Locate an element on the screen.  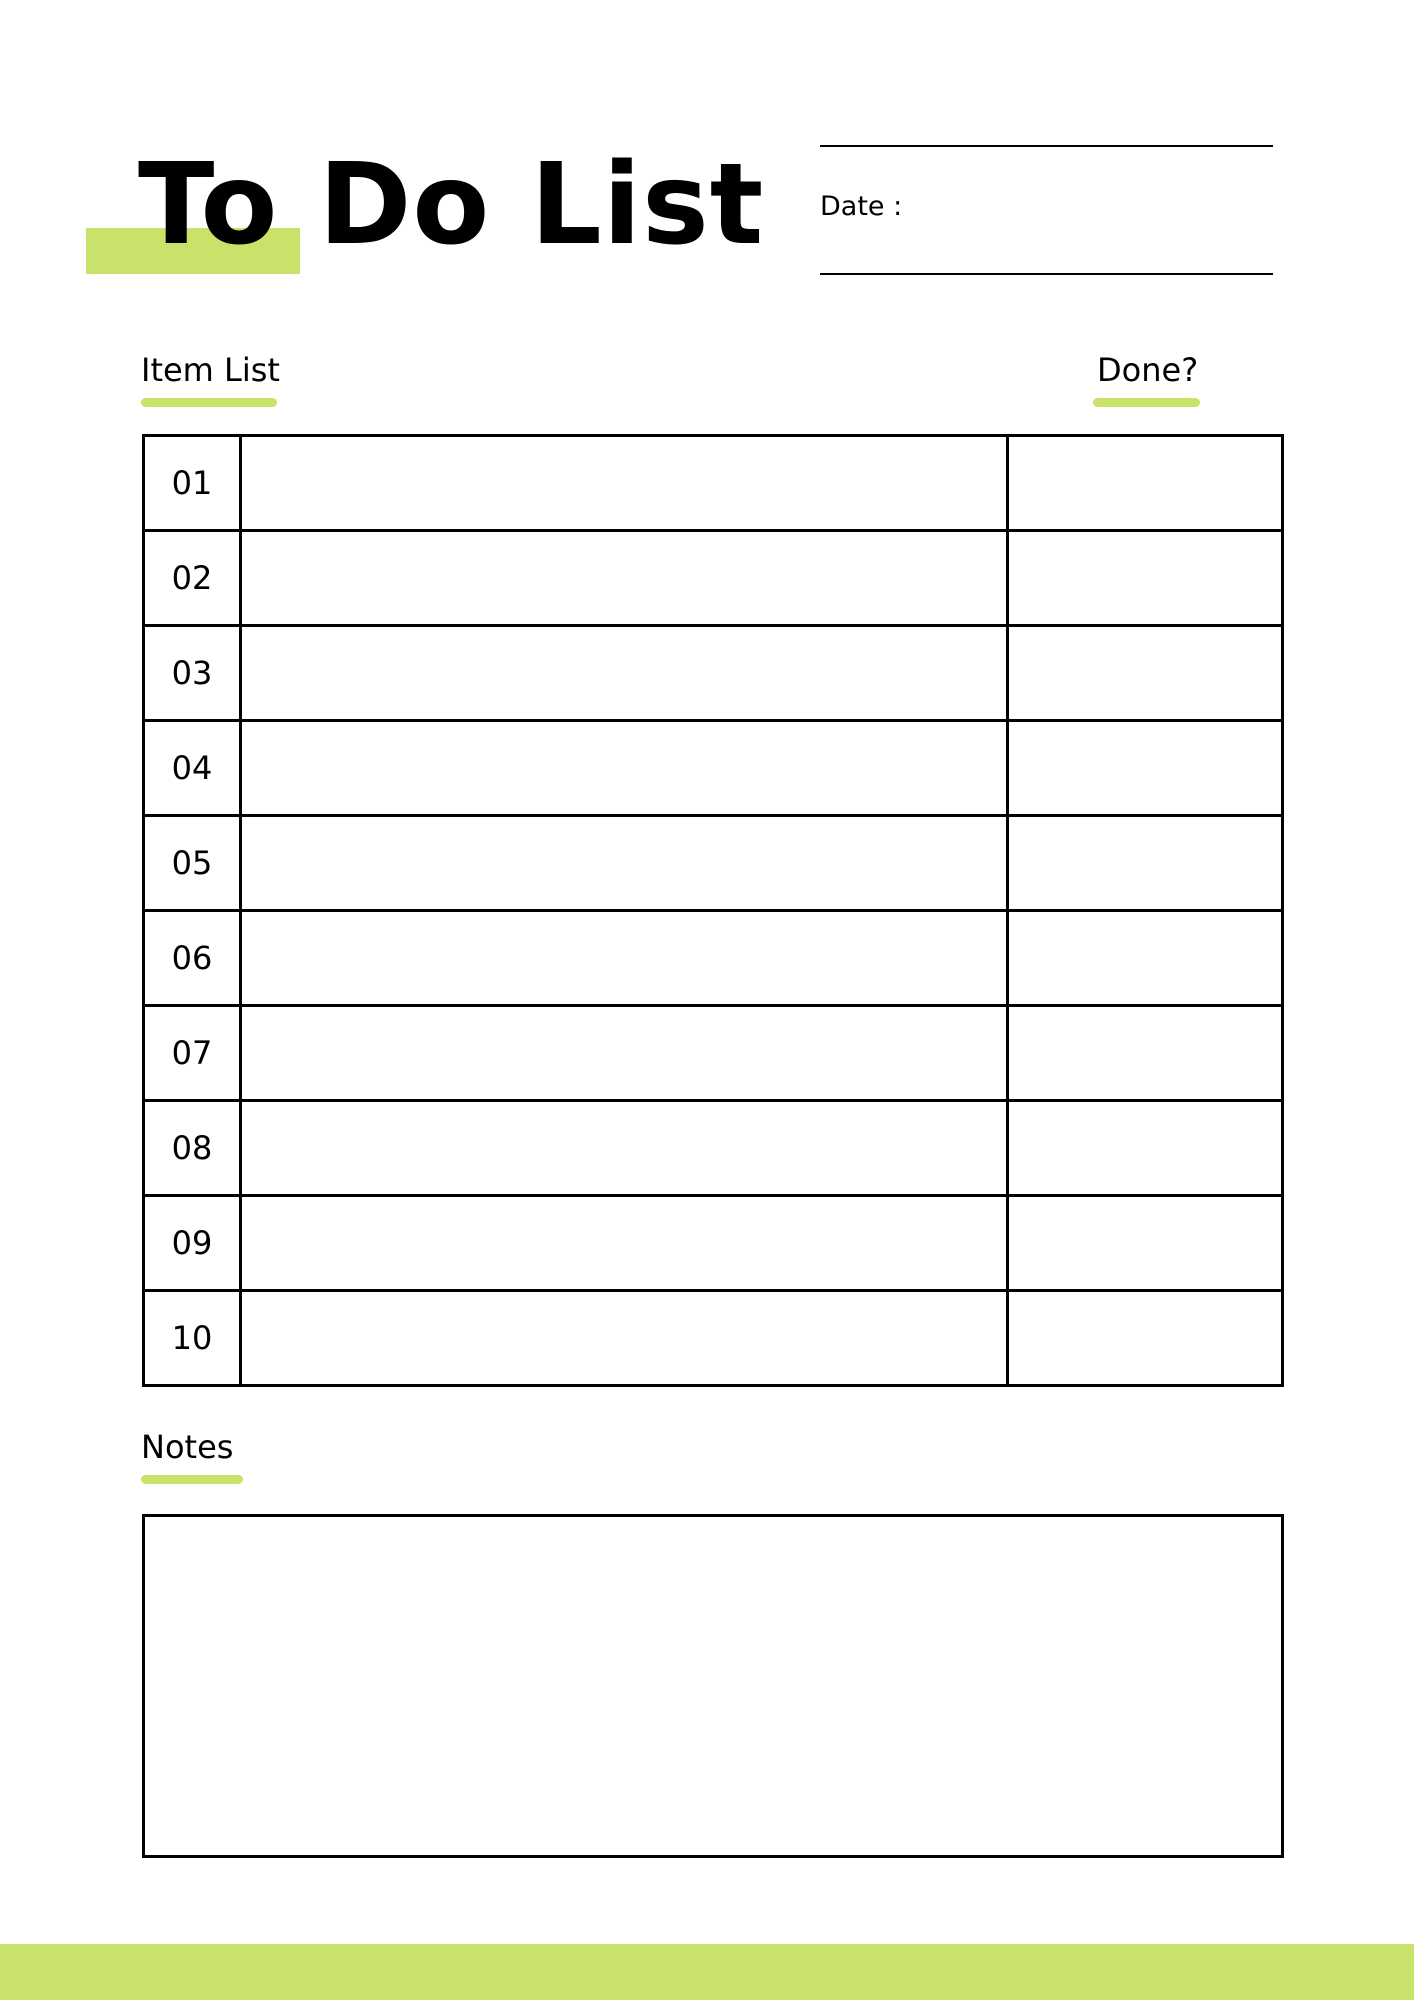
table-row: 09 is located at coordinates (713, 1243).